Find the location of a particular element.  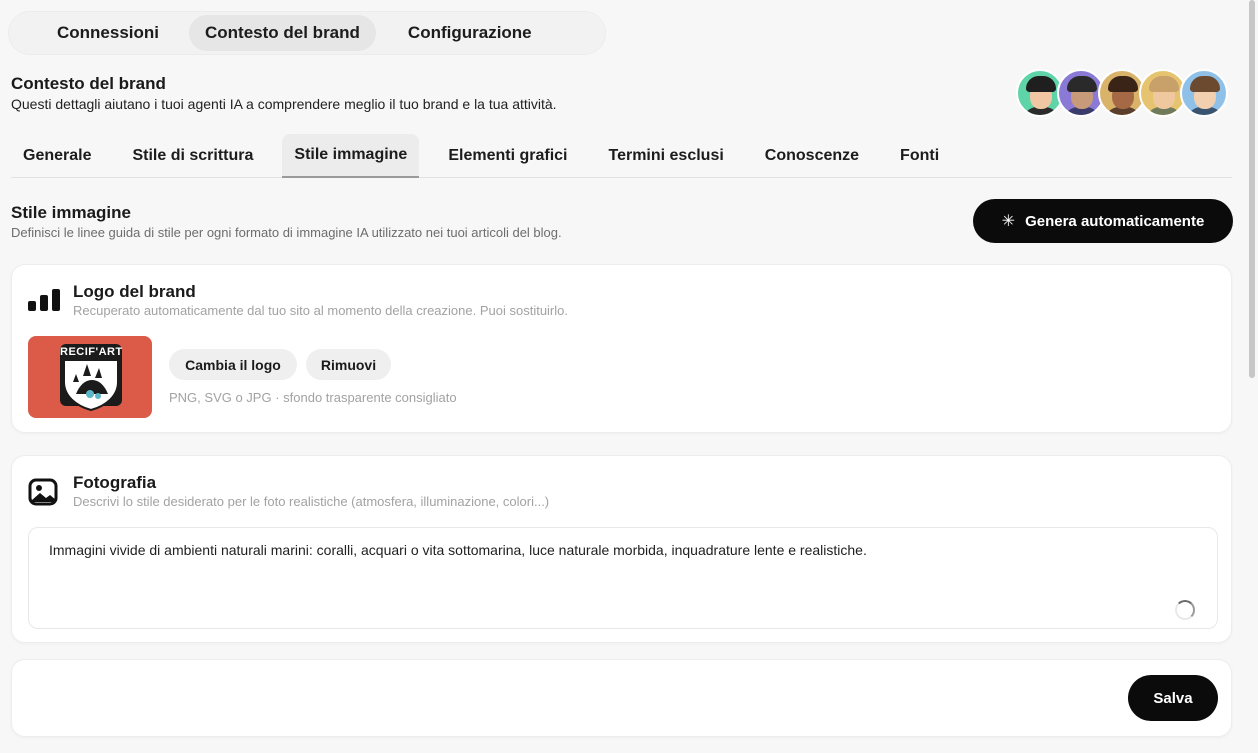

card-title: Fotografia is located at coordinates (115, 482).